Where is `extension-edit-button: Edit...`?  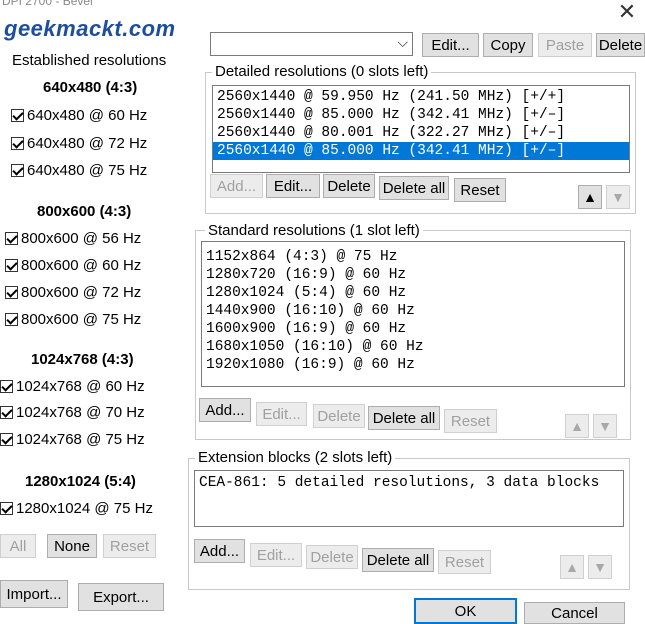 extension-edit-button: Edit... is located at coordinates (276, 555).